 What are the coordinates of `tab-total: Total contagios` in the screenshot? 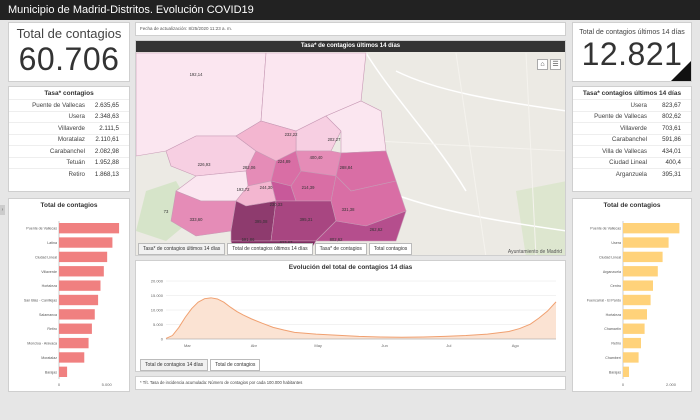 It's located at (390, 249).